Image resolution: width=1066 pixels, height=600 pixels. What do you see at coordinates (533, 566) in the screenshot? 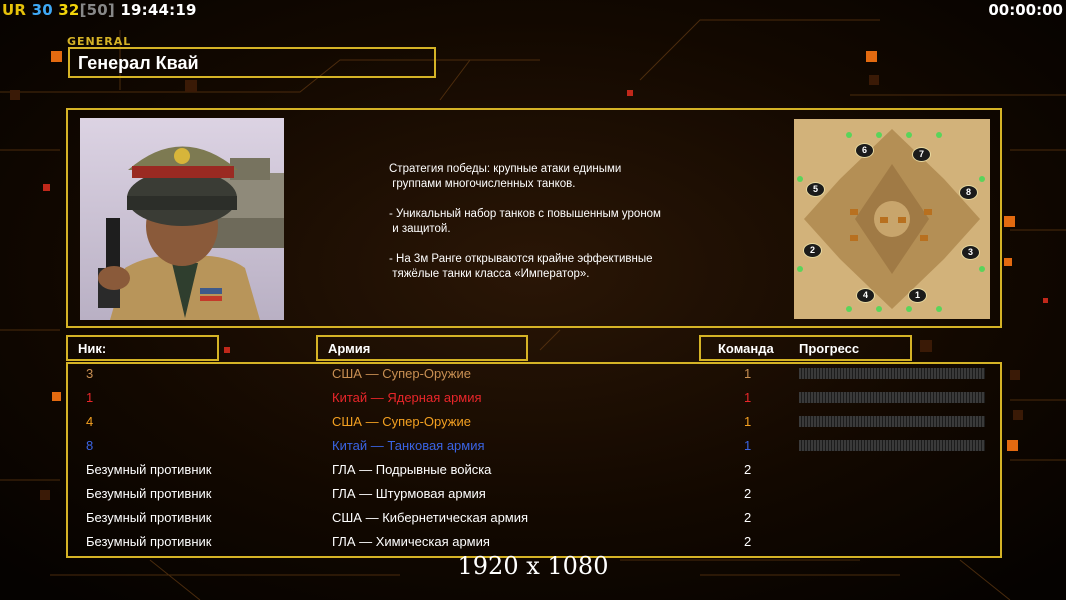
I see `resolution-label: 1920 x 1080` at bounding box center [533, 566].